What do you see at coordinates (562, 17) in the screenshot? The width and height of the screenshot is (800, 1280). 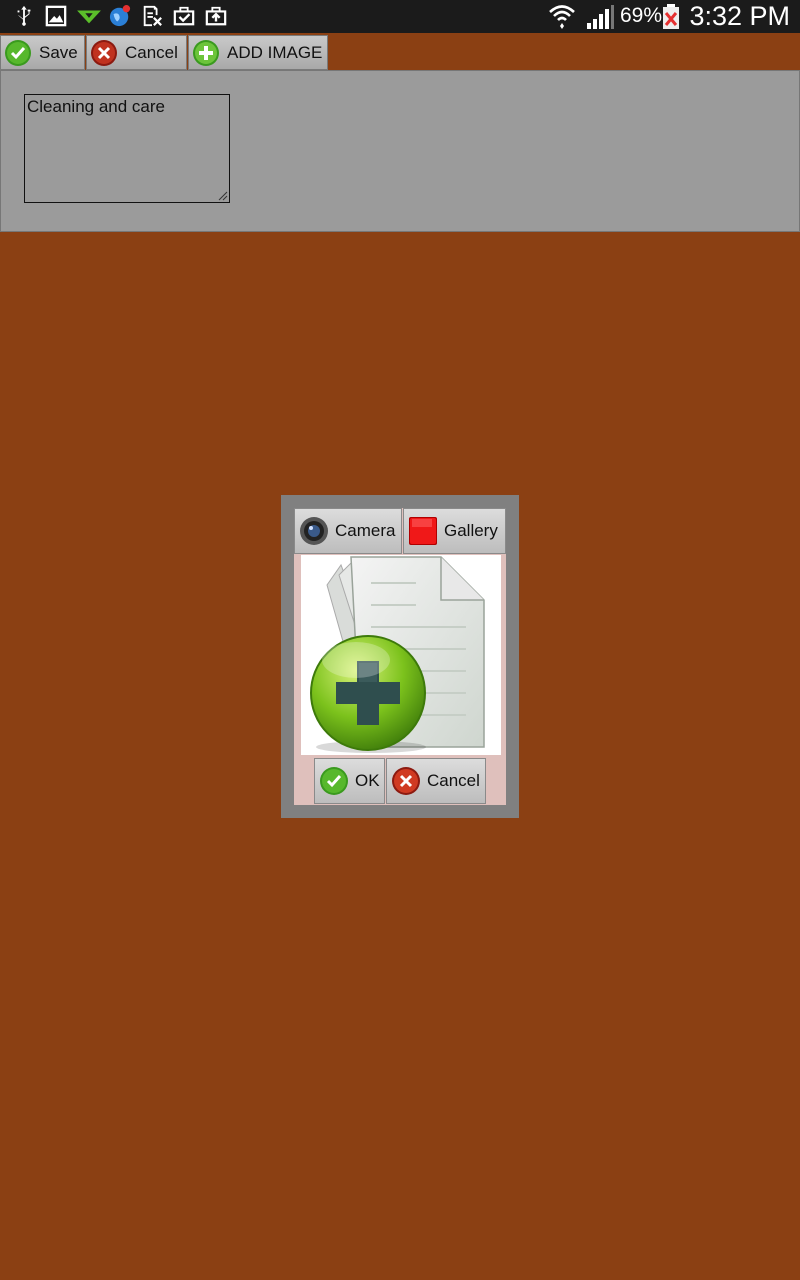 I see `wifi-icon` at bounding box center [562, 17].